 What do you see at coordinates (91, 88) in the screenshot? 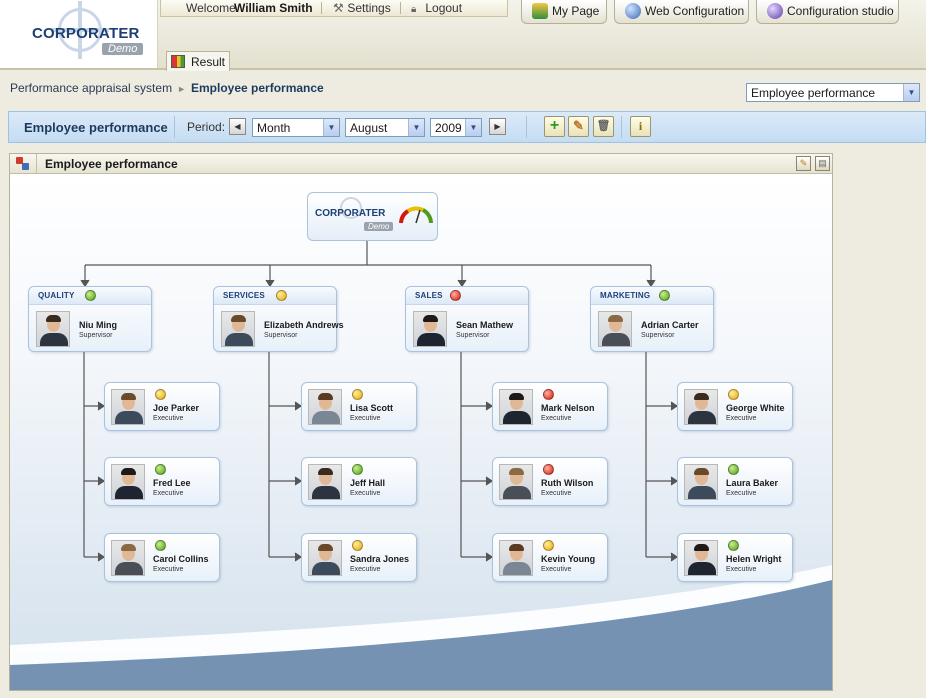
I see `breadcrumb-parent-link: Performance appraisal system` at bounding box center [91, 88].